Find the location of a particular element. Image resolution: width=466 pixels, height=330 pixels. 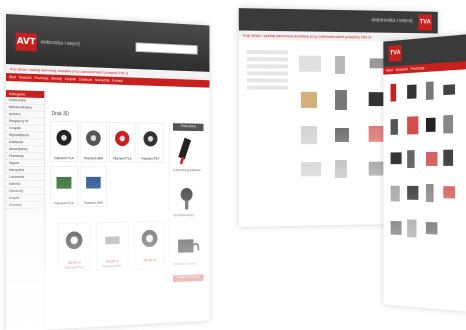

power-supply-icon is located at coordinates (189, 249).